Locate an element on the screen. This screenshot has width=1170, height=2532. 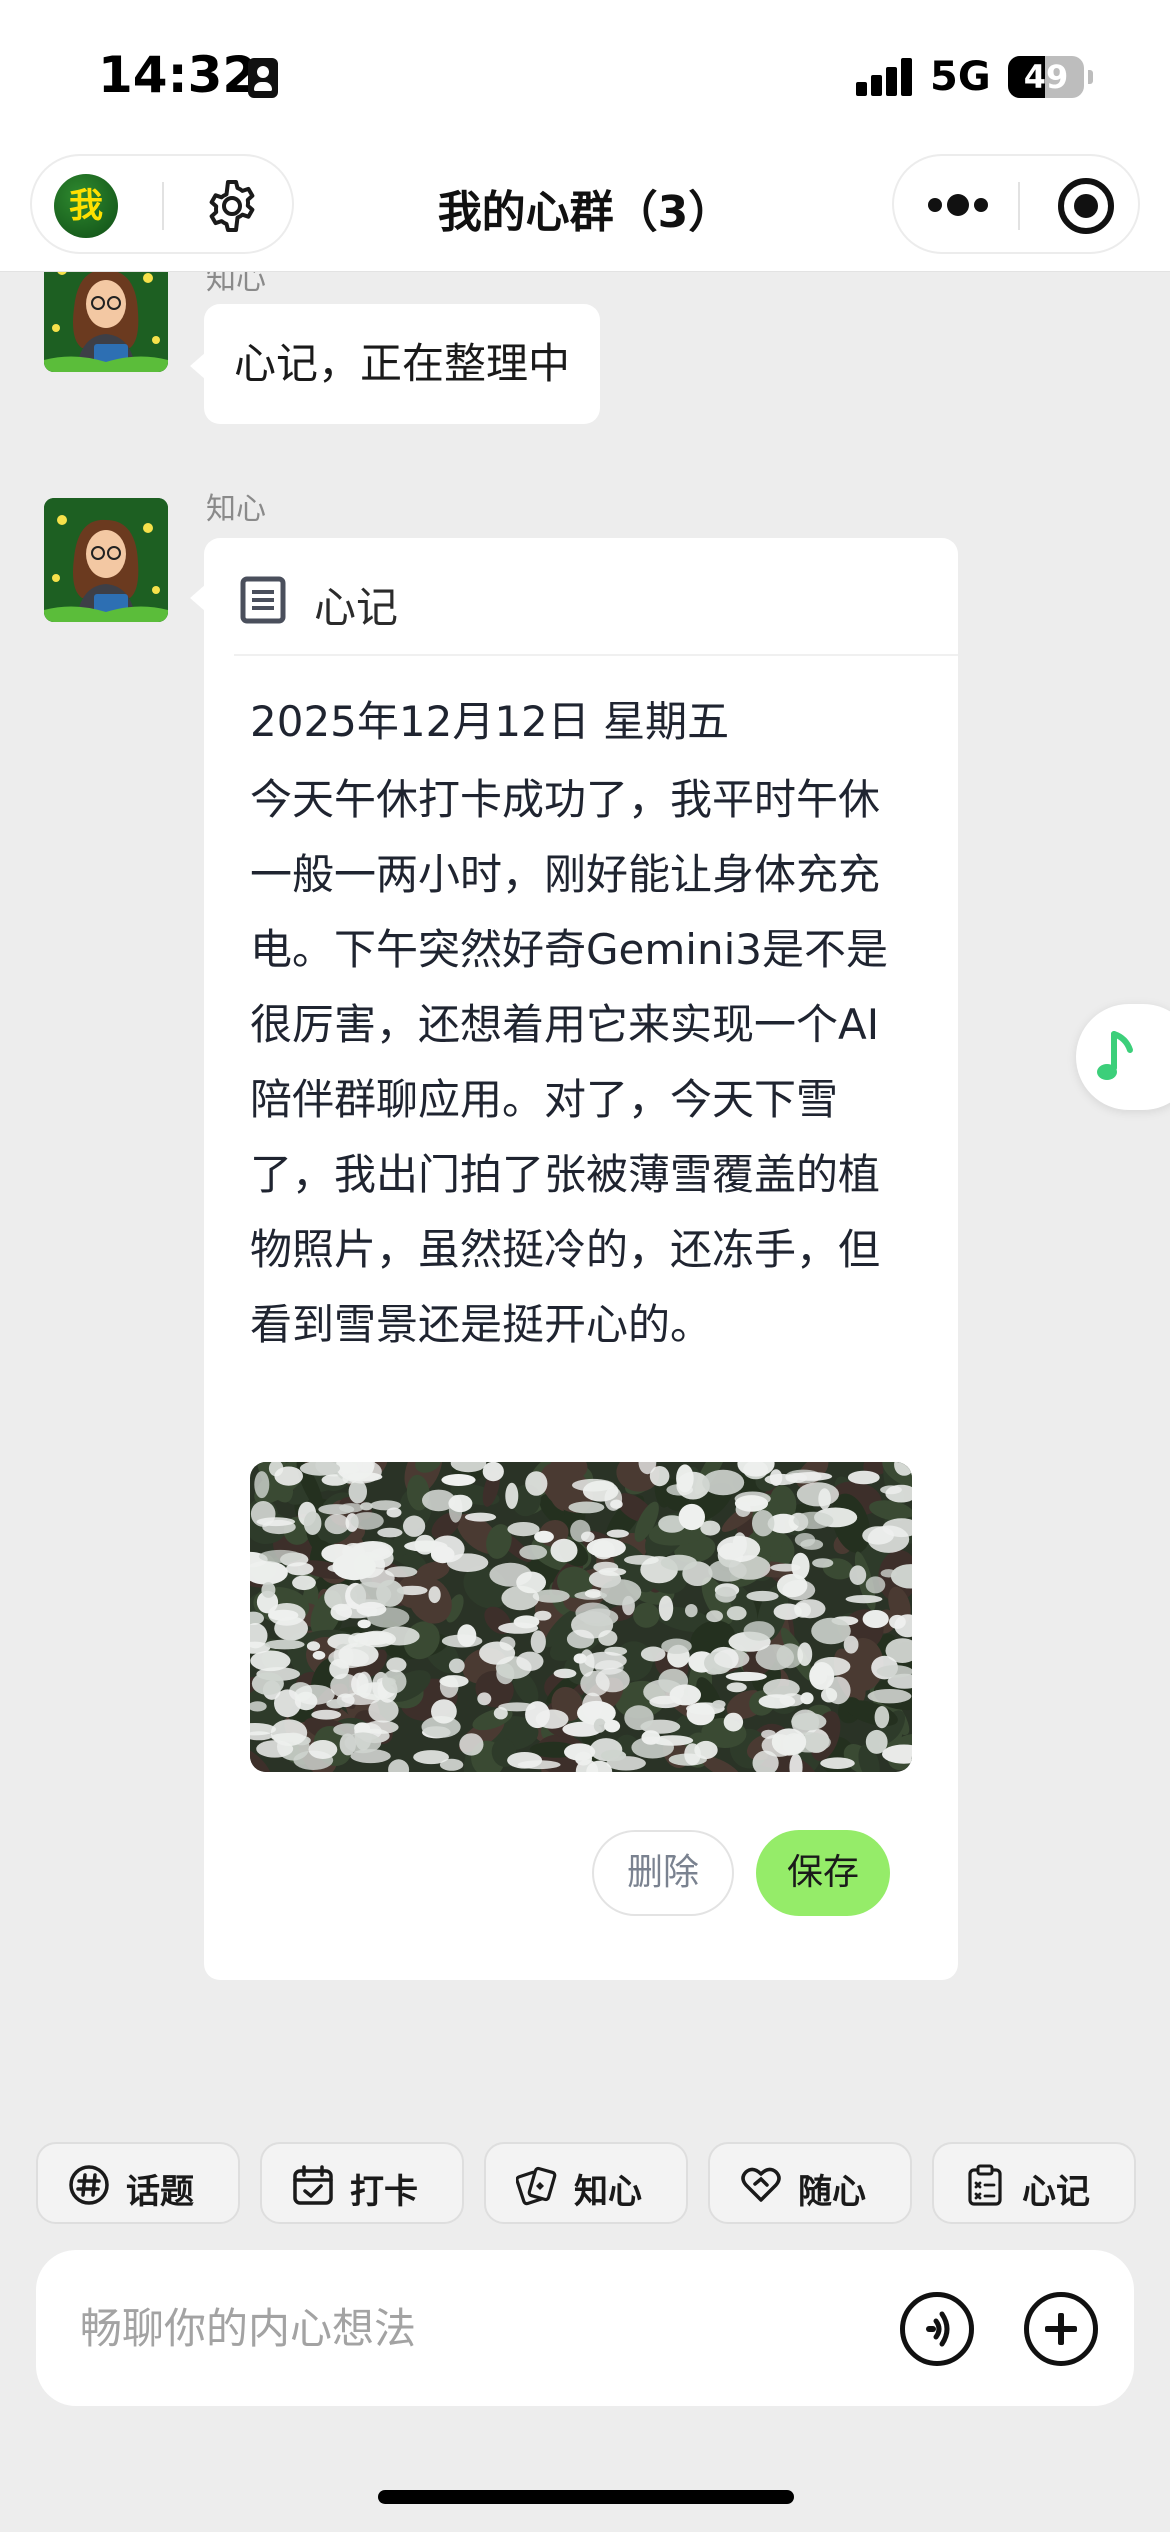
music-button is located at coordinates (1123, 1057).